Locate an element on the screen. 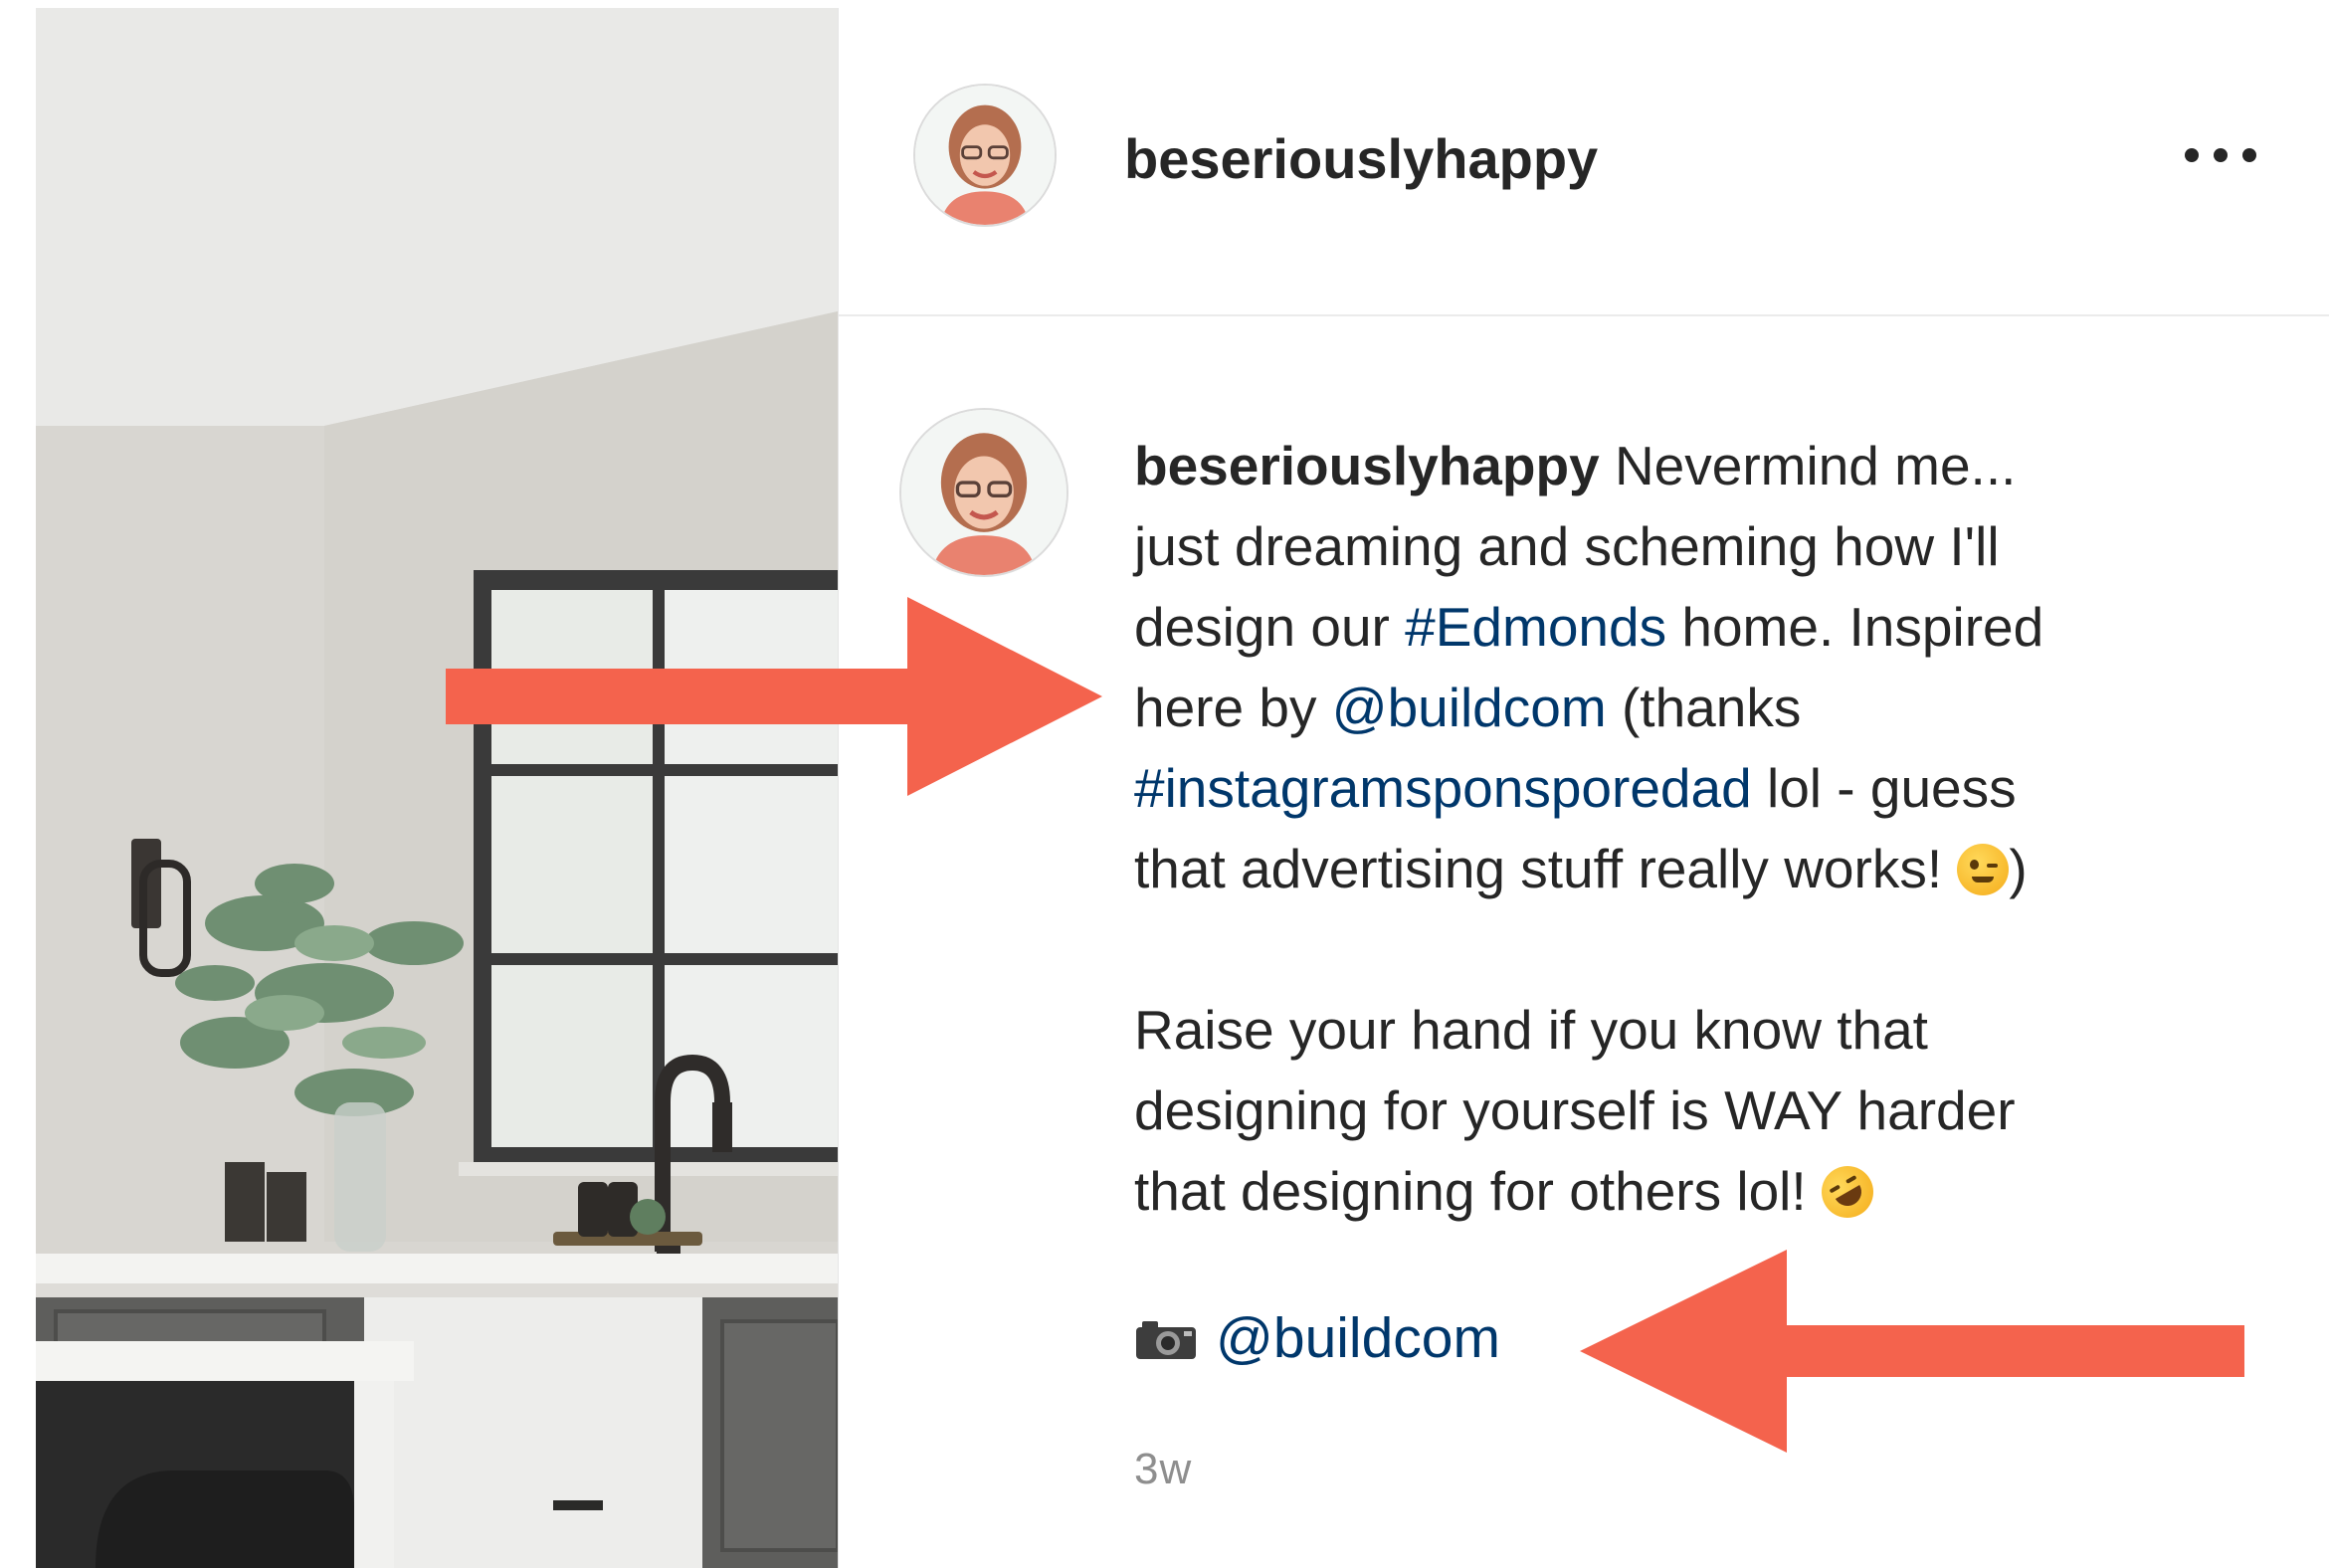  hashtag-edmonds: #Edmonds is located at coordinates (1535, 627).